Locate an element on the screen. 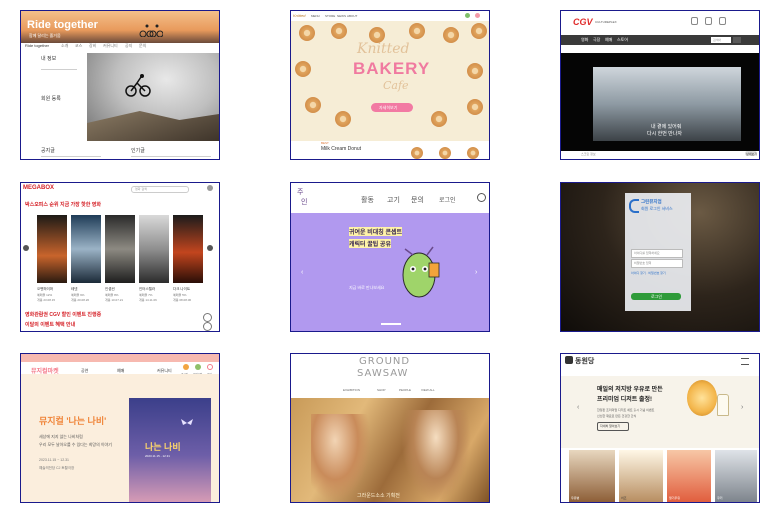 Image resolution: width=780 pixels, height=515 pixels. menu-item: 장비 is located at coordinates (92, 46).